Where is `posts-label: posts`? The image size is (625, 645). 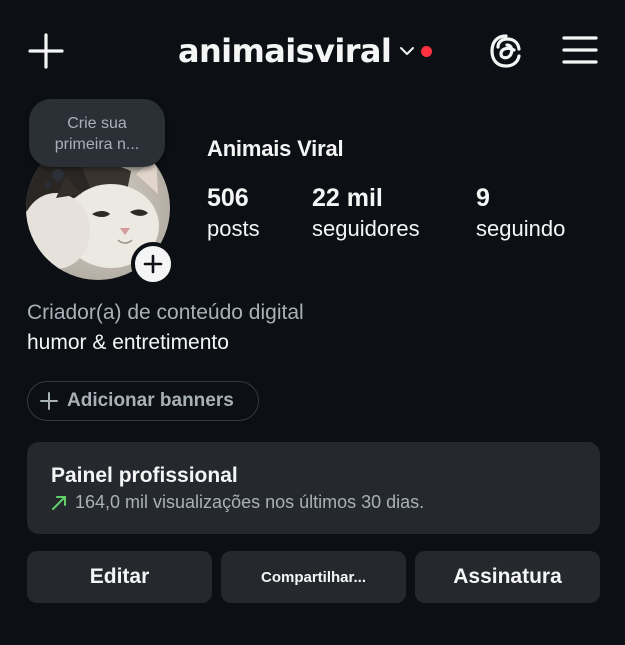
posts-label: posts is located at coordinates (233, 228).